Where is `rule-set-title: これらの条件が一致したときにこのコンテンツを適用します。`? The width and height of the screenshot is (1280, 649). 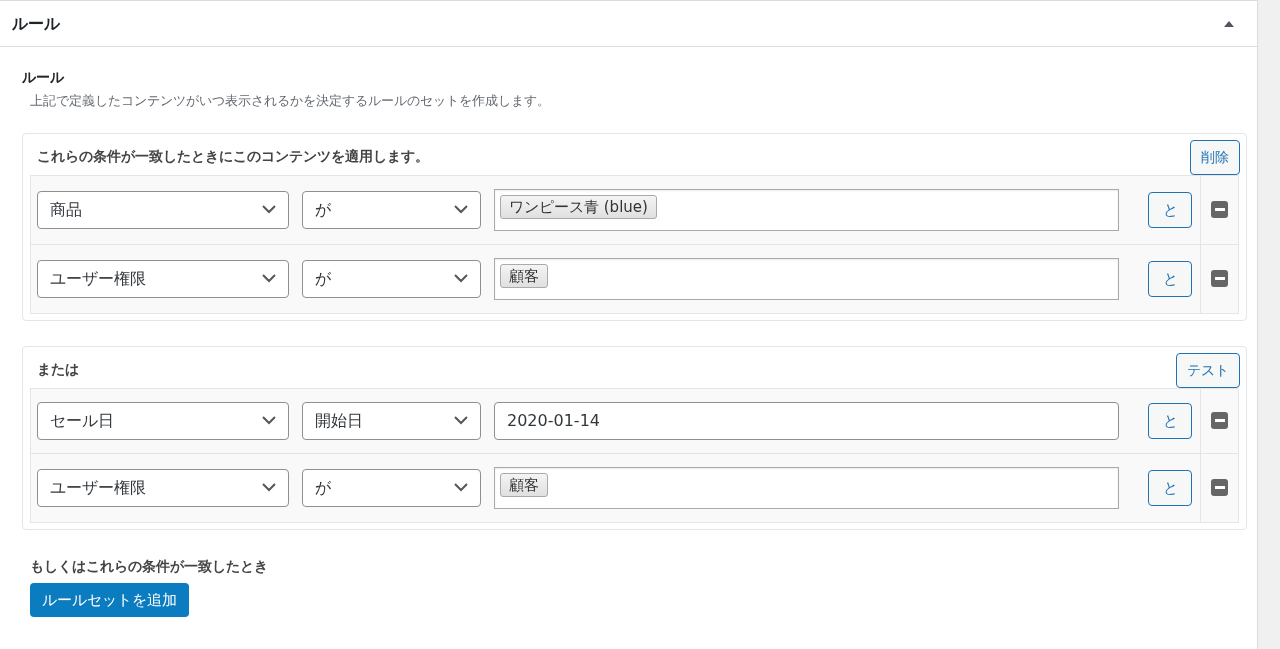 rule-set-title: これらの条件が一致したときにこのコンテンツを適用します。 is located at coordinates (233, 156).